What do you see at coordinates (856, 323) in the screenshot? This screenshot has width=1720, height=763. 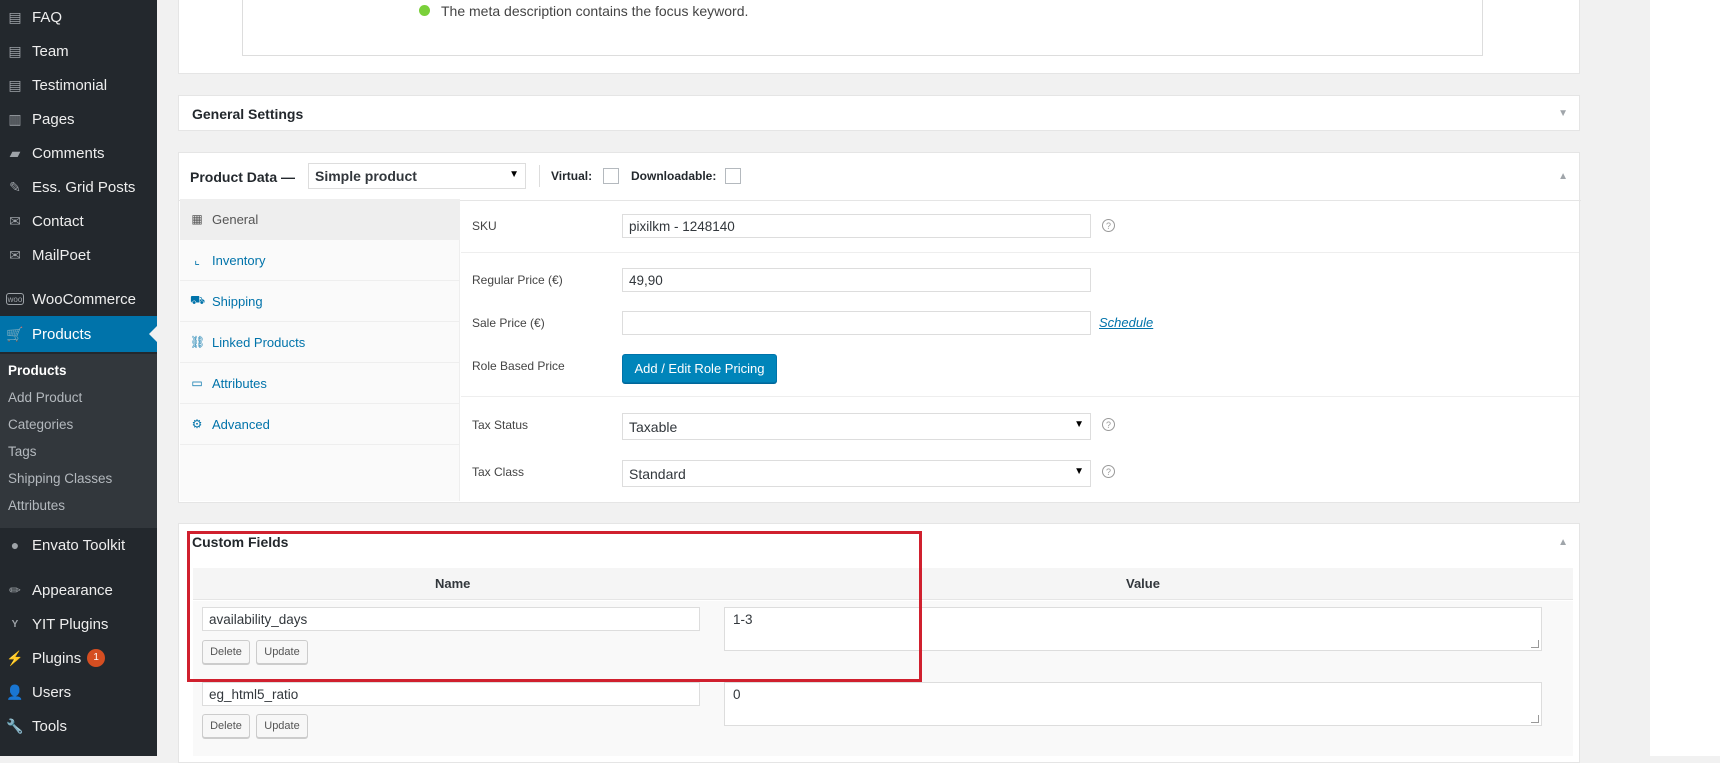 I see `sale-price-input` at bounding box center [856, 323].